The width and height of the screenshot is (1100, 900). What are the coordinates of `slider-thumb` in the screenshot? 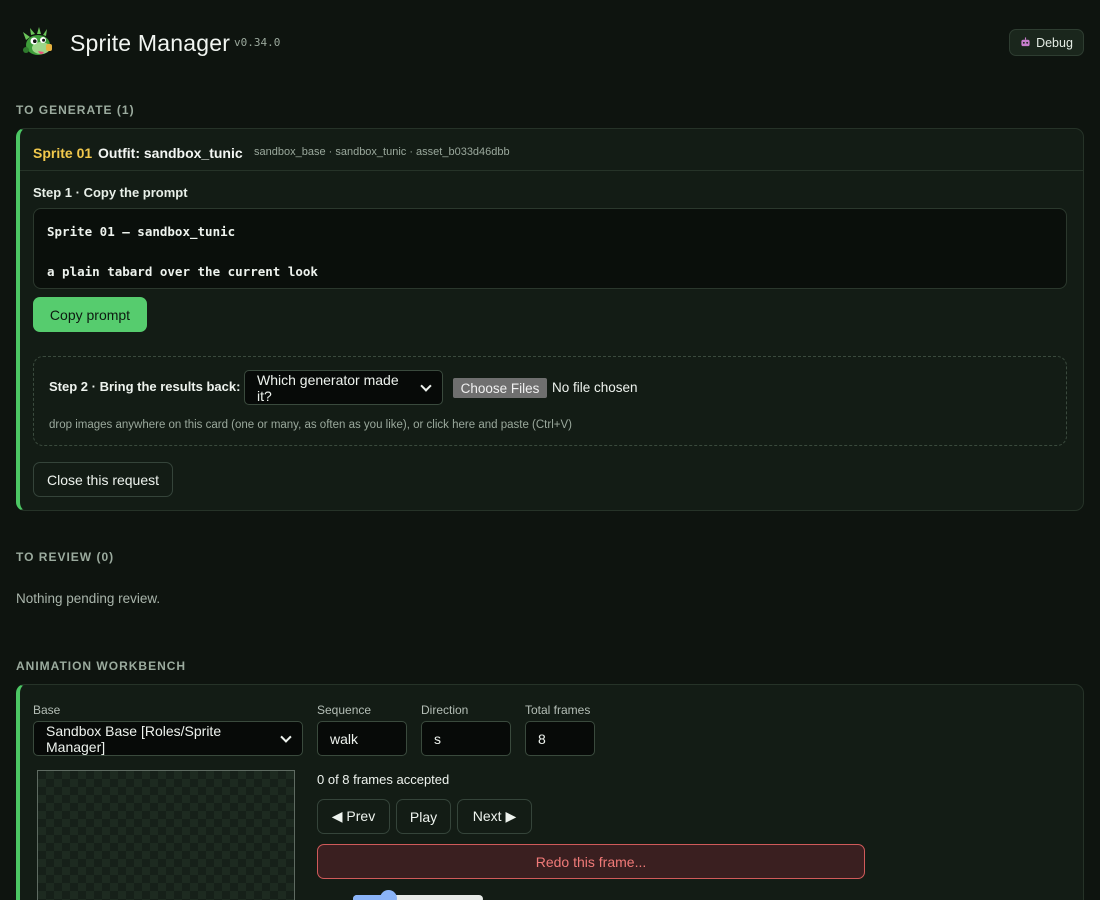 It's located at (388, 895).